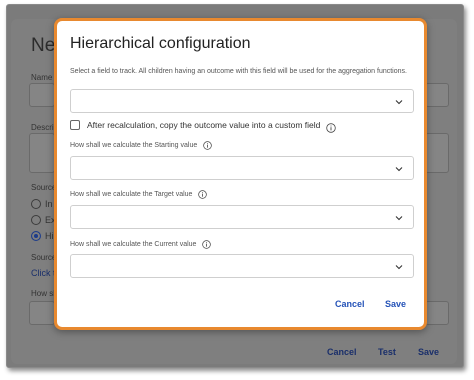  What do you see at coordinates (42, 153) in the screenshot?
I see `bg-description-field` at bounding box center [42, 153].